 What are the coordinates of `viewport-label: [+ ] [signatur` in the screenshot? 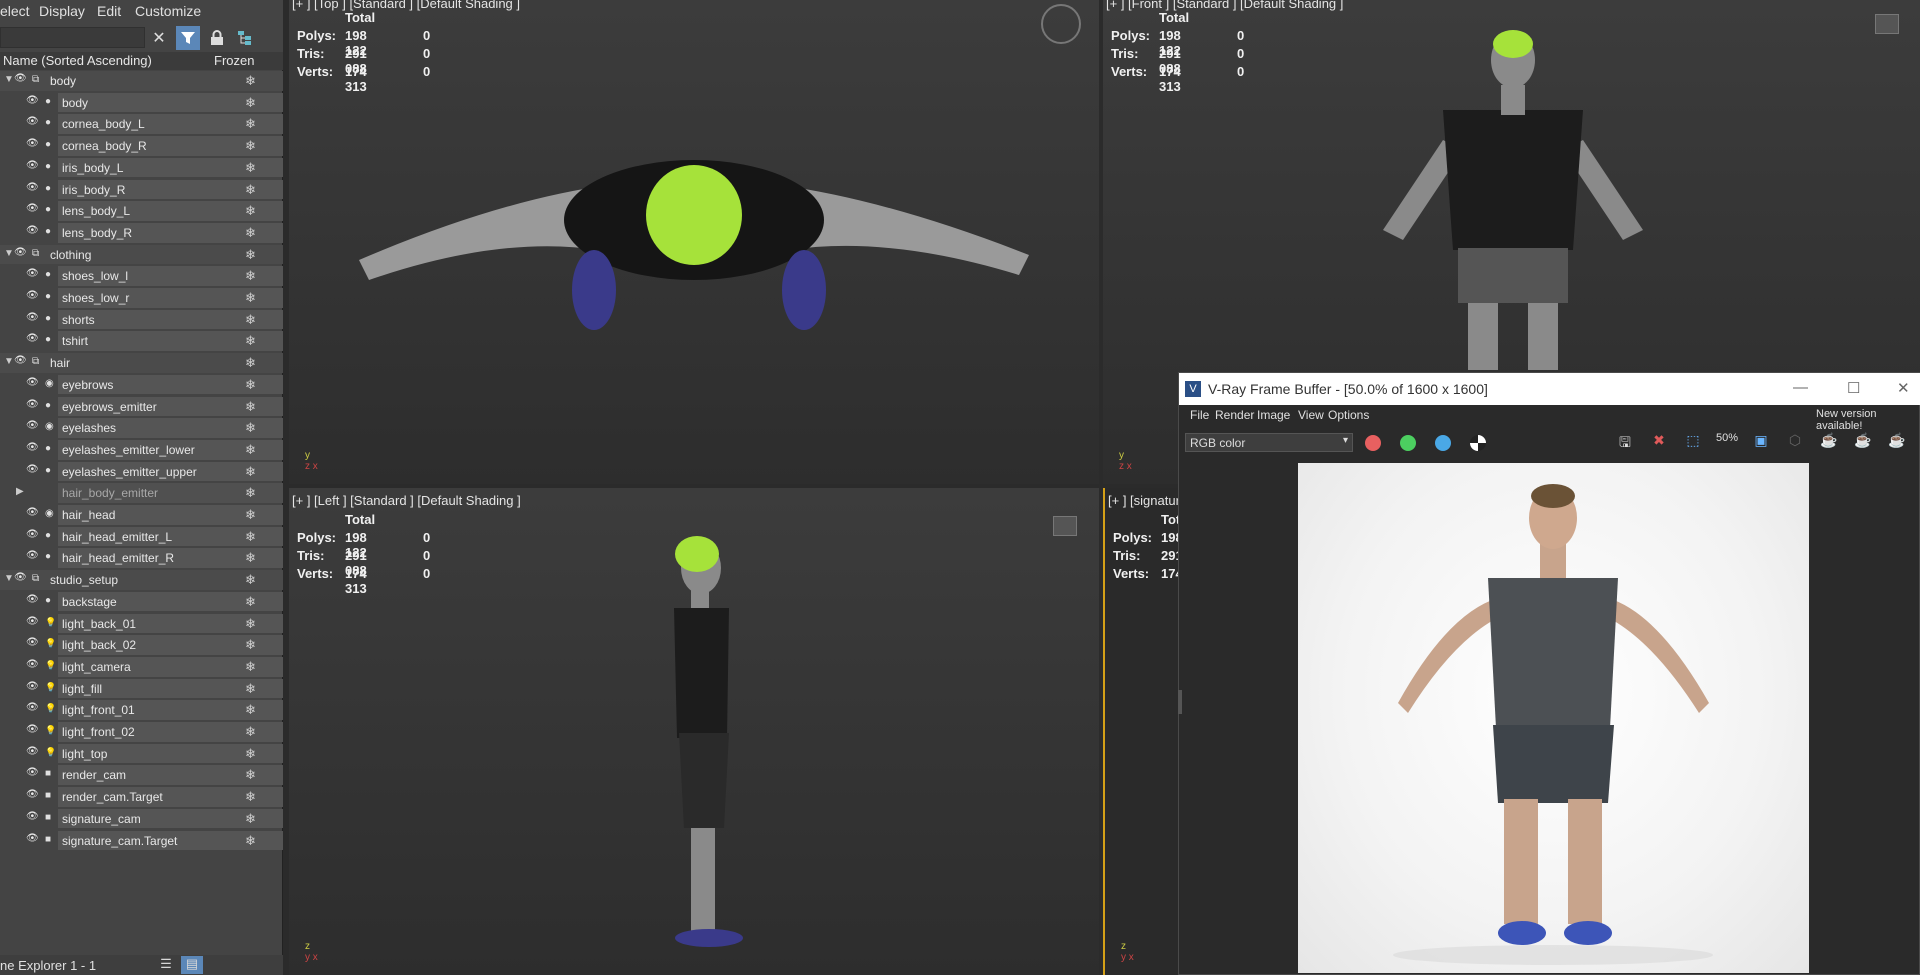 It's located at (1143, 500).